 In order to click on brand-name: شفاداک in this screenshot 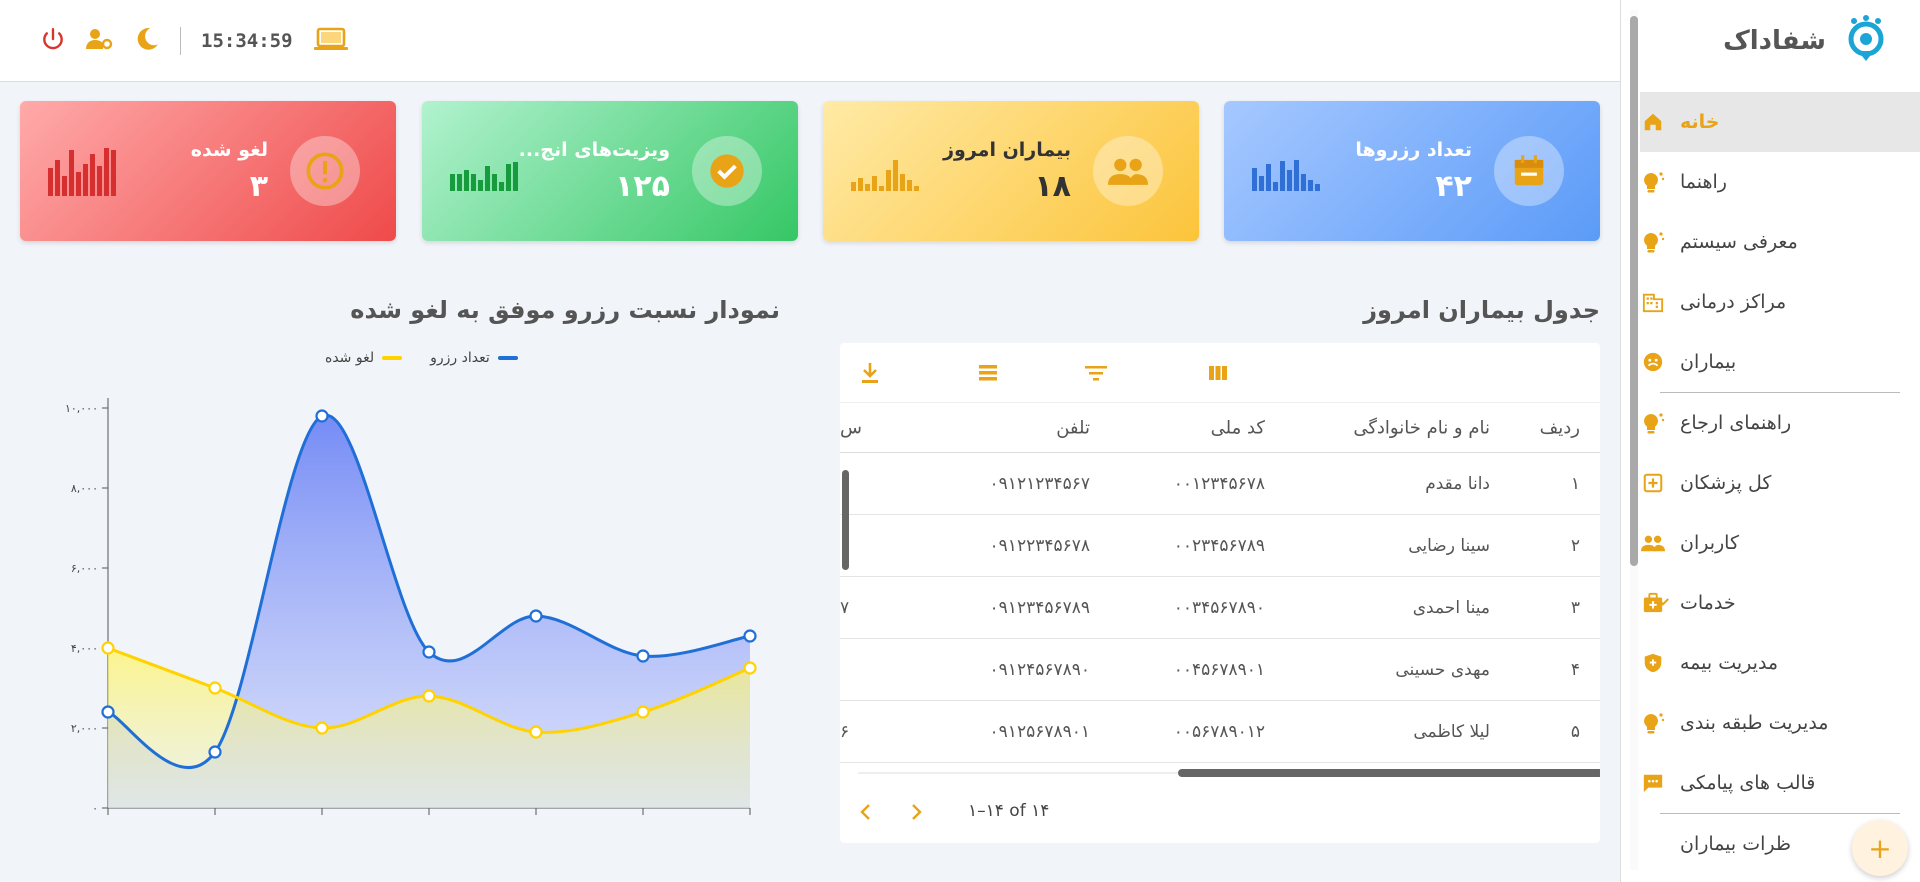, I will do `click(1774, 41)`.